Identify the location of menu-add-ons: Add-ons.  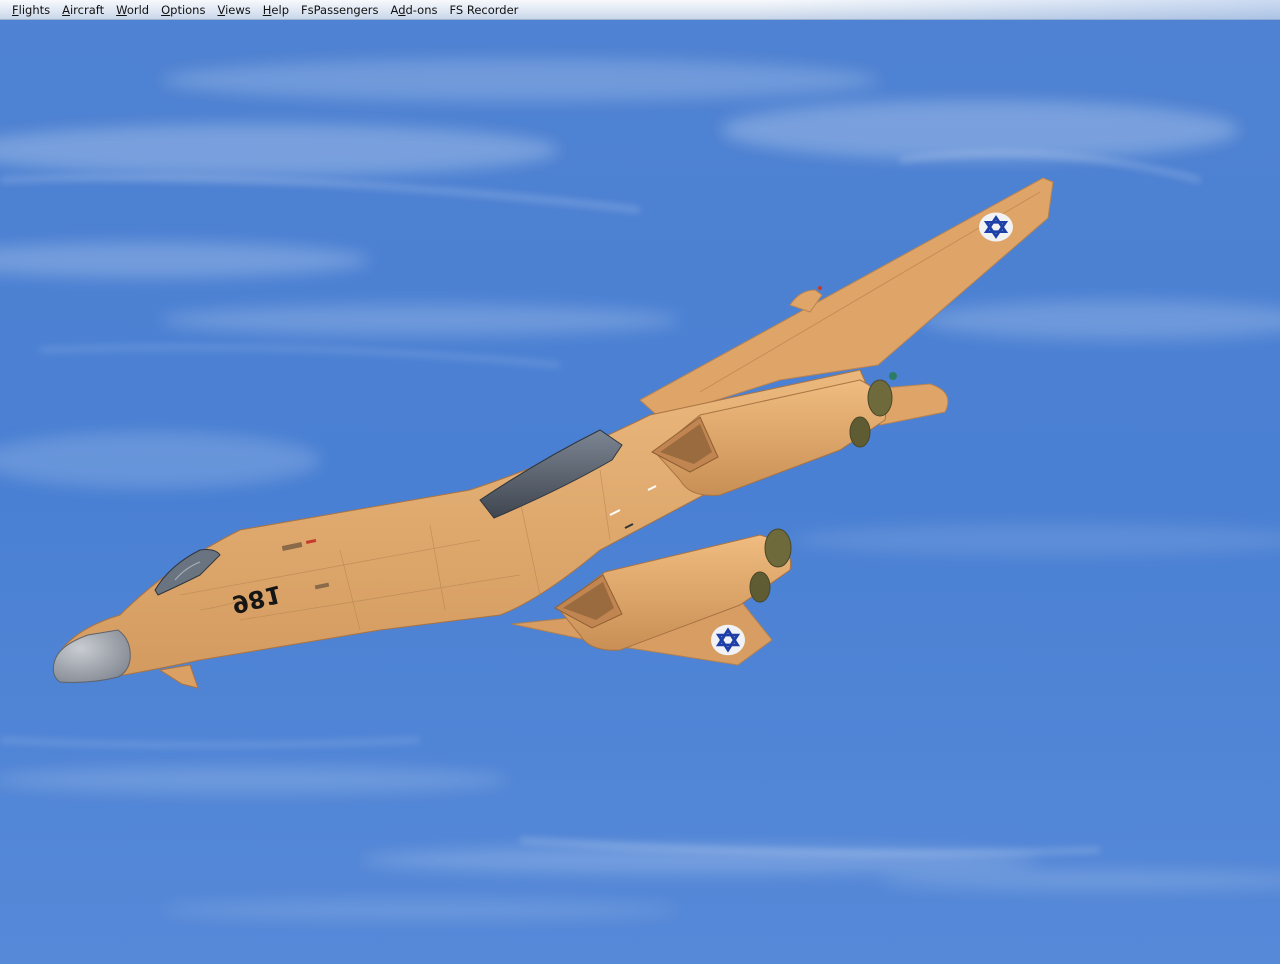
(414, 10).